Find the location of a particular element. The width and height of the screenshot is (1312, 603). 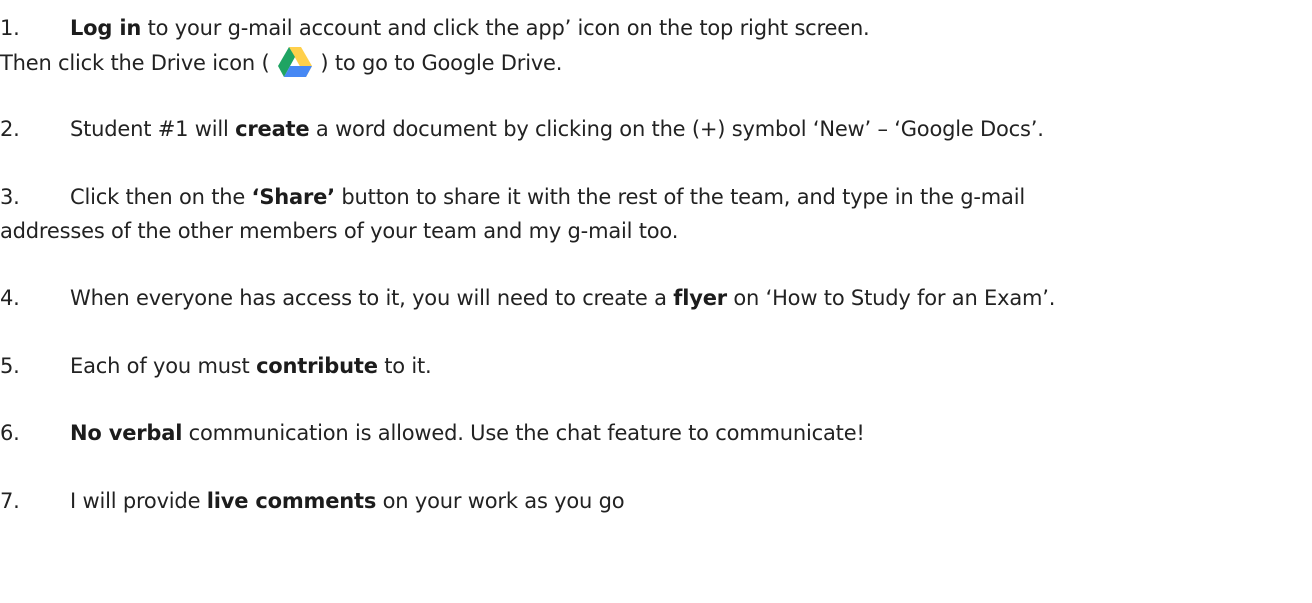

step-text: on your work as you go is located at coordinates (500, 501).